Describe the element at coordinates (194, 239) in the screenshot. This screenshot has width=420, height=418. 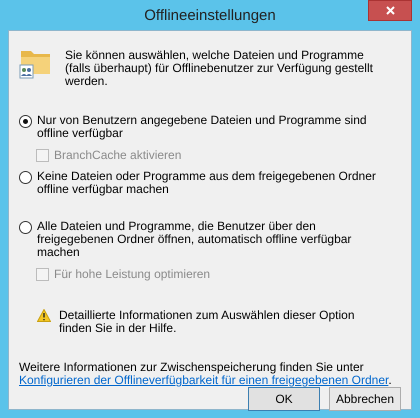
I see `radio-label: Alle Dateien und Programme, die Benutzer über den freigegebenen Ordner öffnen, automatisch offline verfügbar machen` at that location.